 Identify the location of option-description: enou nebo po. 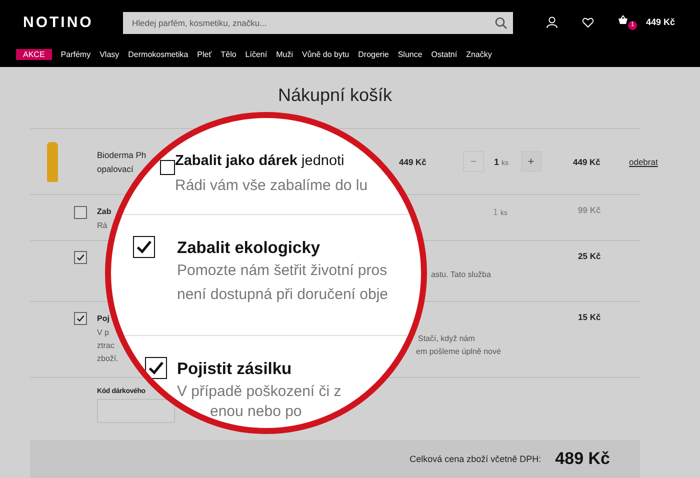
(256, 412).